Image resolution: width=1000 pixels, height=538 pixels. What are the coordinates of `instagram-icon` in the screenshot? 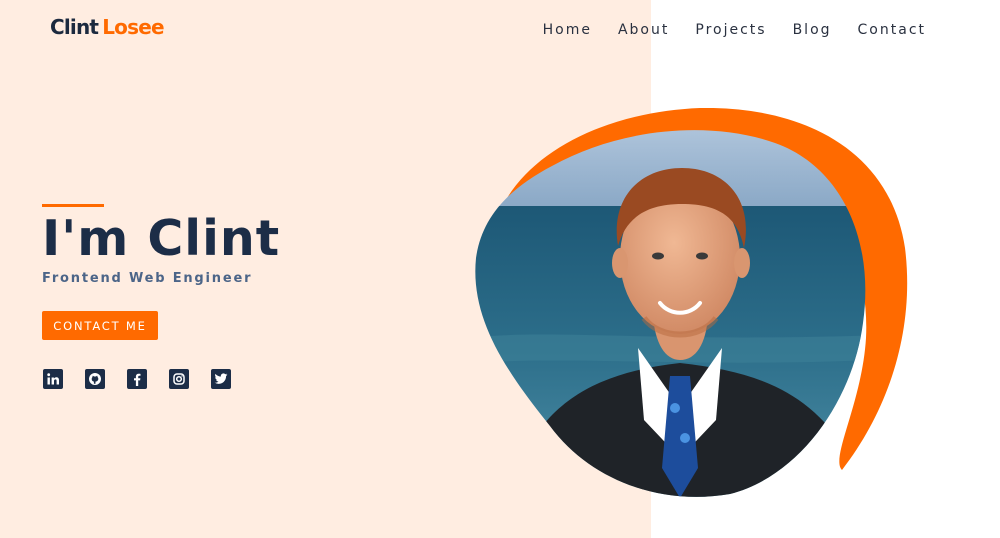 It's located at (179, 379).